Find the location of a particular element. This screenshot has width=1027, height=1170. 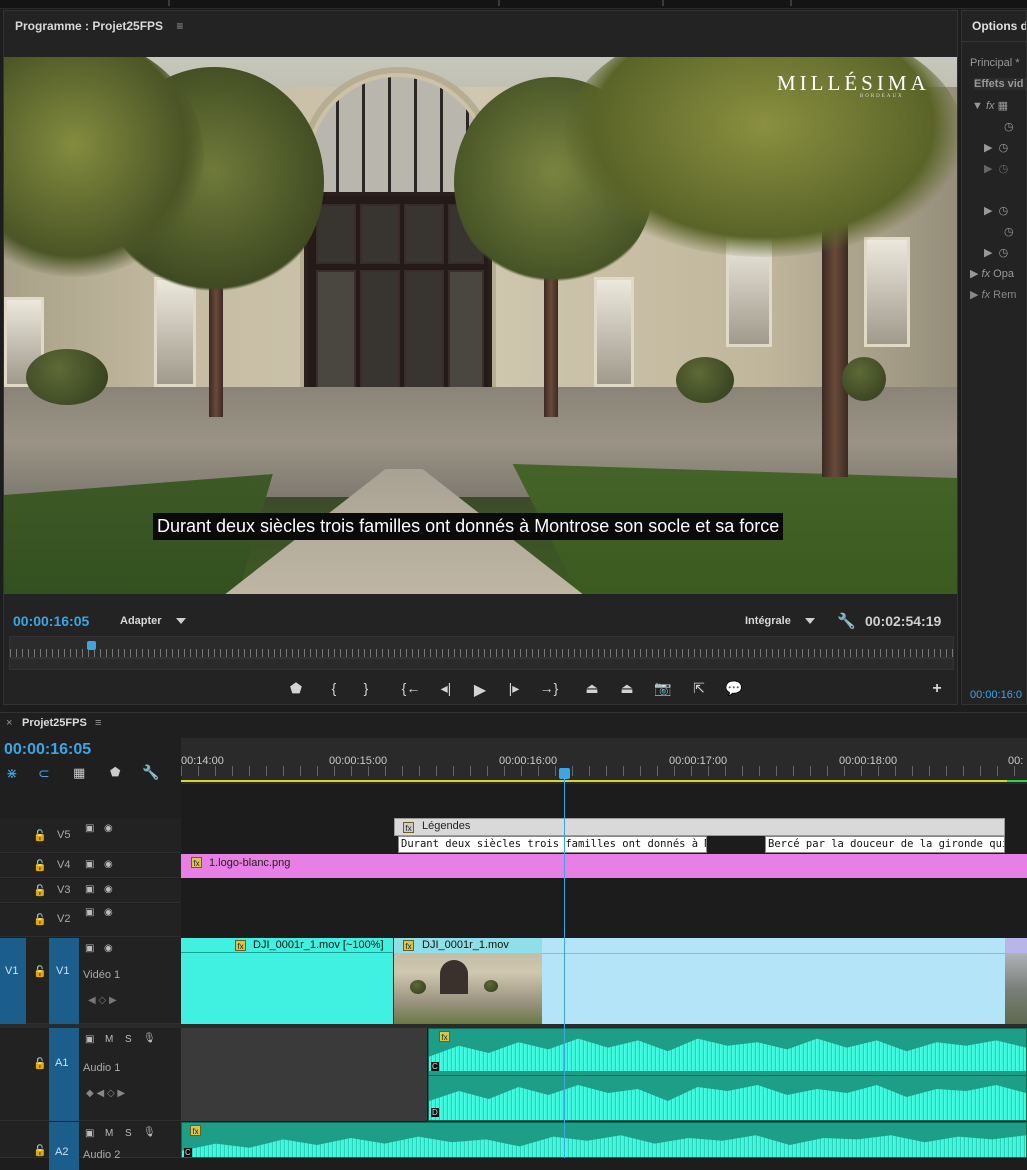

playhead-line is located at coordinates (564, 968).